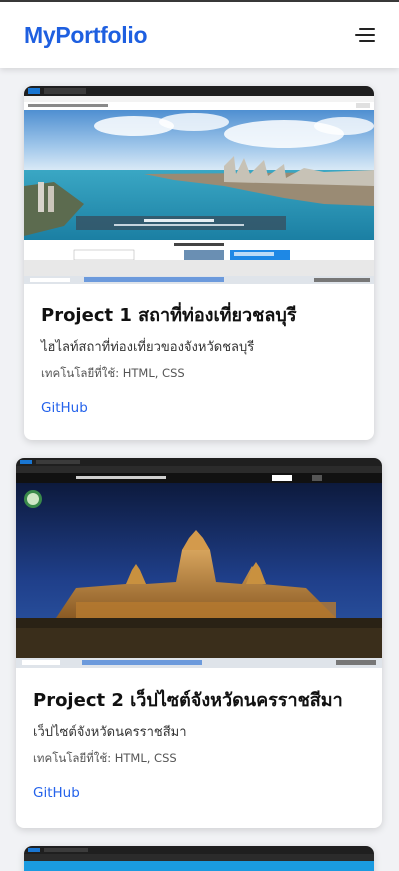  Describe the element at coordinates (56, 793) in the screenshot. I see `project-2-github-link: GitHub` at that location.